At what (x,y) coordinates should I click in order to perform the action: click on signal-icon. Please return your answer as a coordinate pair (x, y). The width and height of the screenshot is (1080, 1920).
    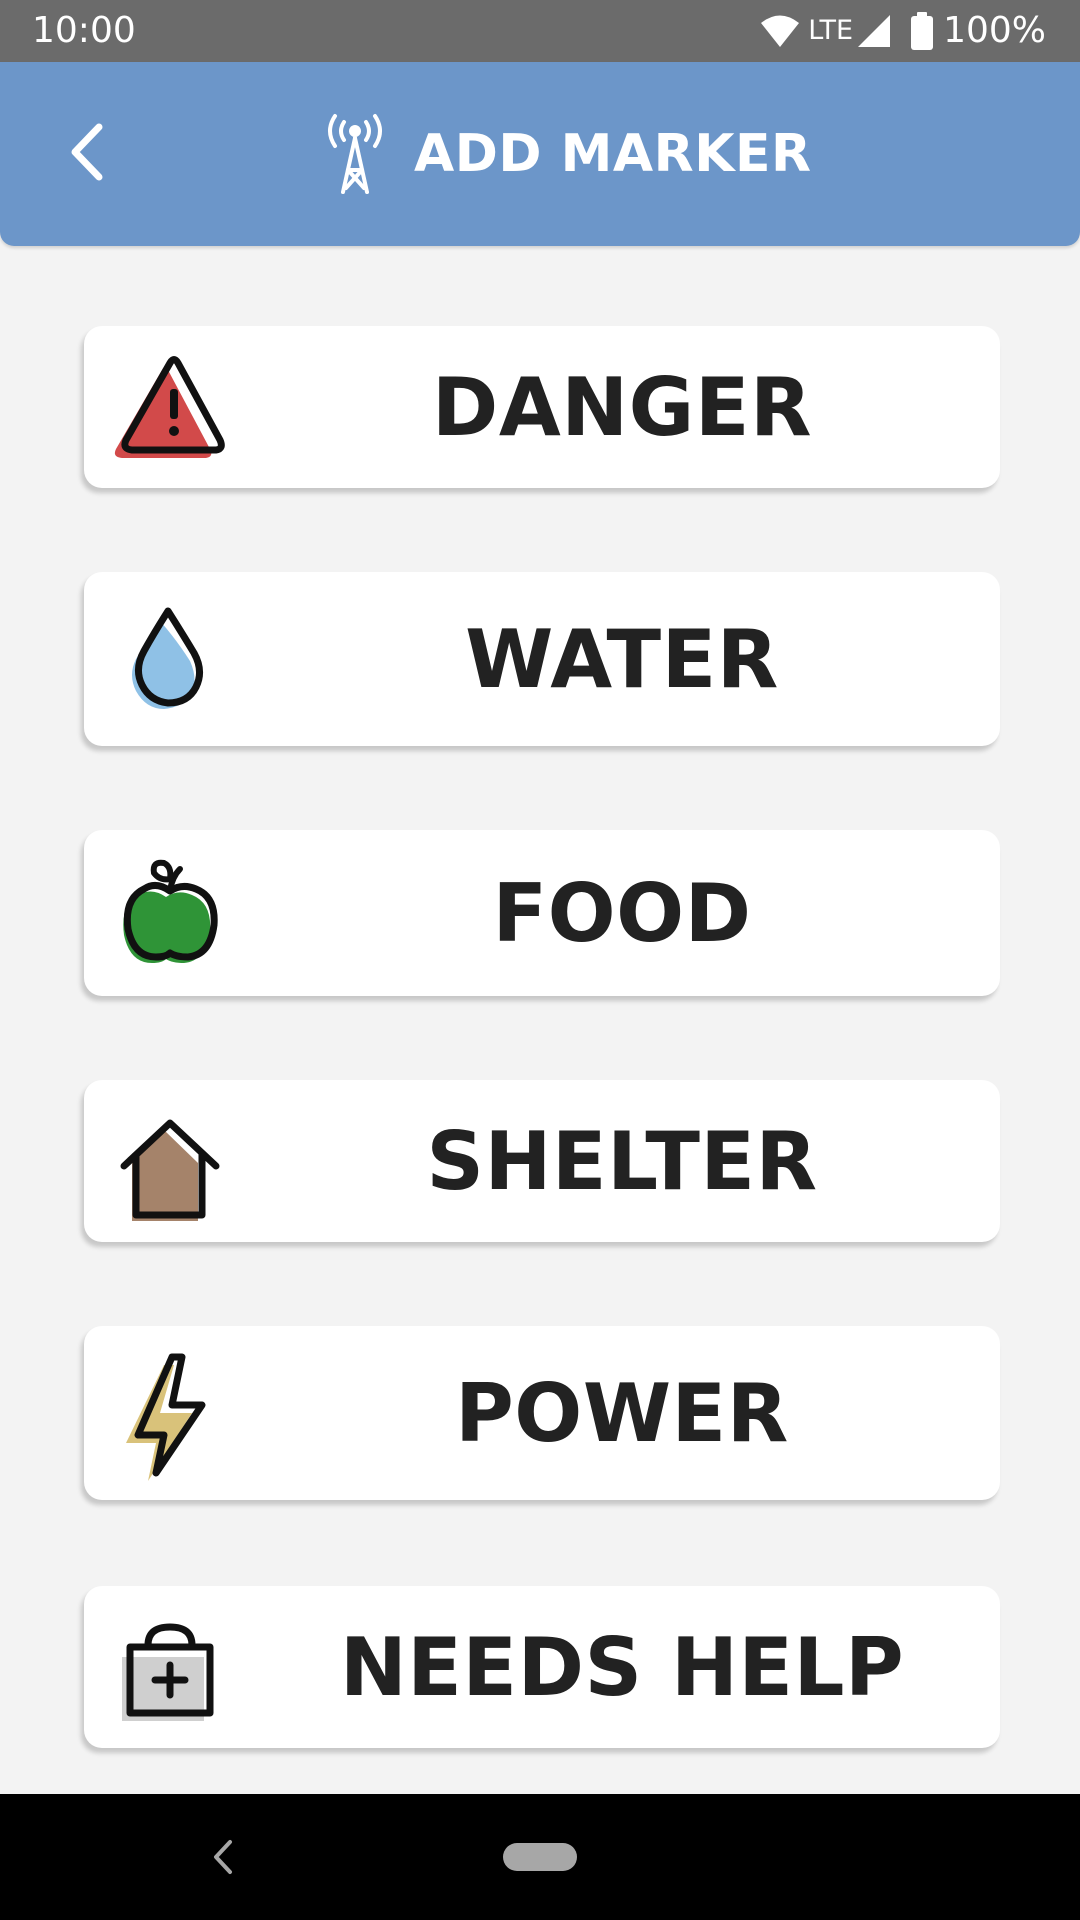
    Looking at the image, I should click on (874, 31).